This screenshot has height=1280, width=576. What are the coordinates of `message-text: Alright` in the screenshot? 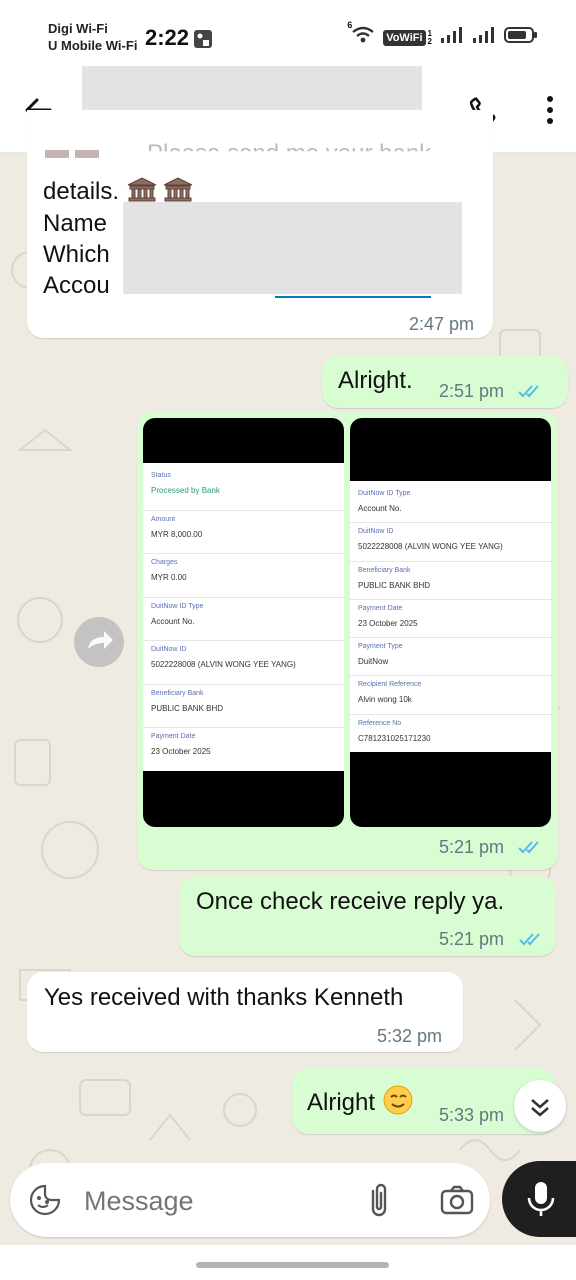 It's located at (360, 1103).